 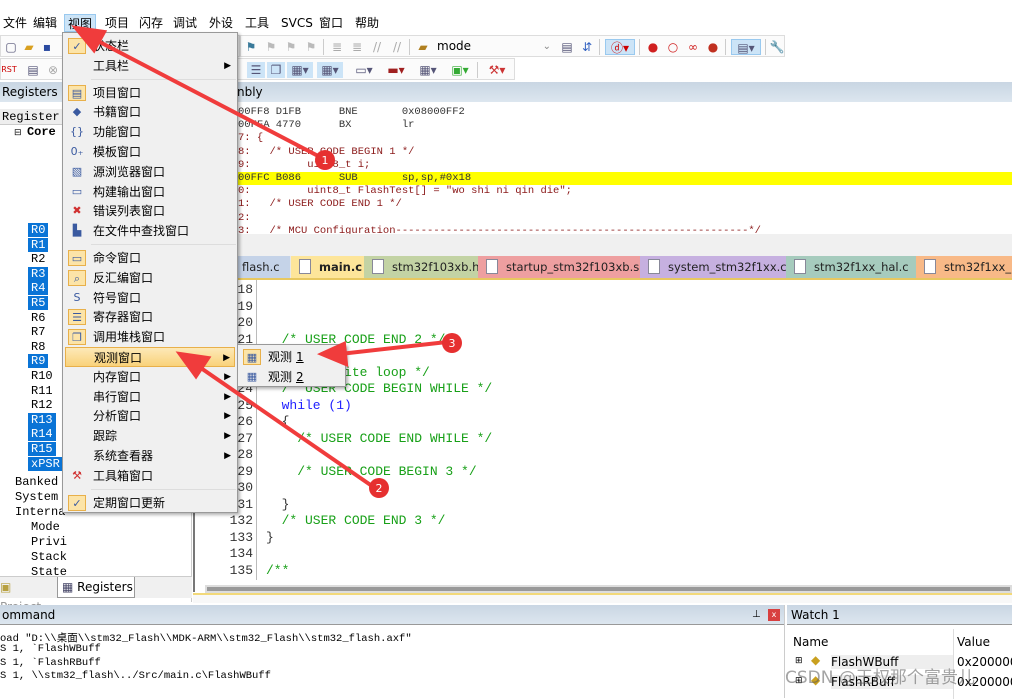 What do you see at coordinates (880, 678) in the screenshot?
I see `watermark: CSDN @王权那个富贵儿` at bounding box center [880, 678].